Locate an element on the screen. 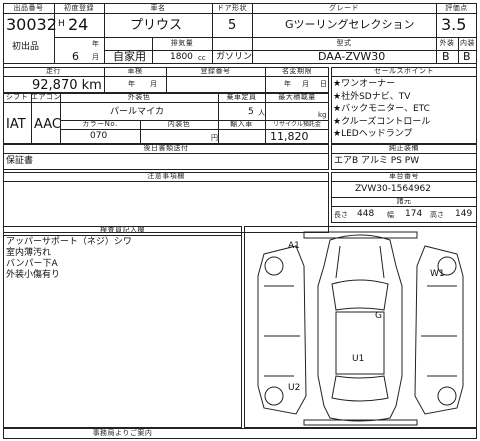  deadline-month-unit: 月 is located at coordinates (305, 84).